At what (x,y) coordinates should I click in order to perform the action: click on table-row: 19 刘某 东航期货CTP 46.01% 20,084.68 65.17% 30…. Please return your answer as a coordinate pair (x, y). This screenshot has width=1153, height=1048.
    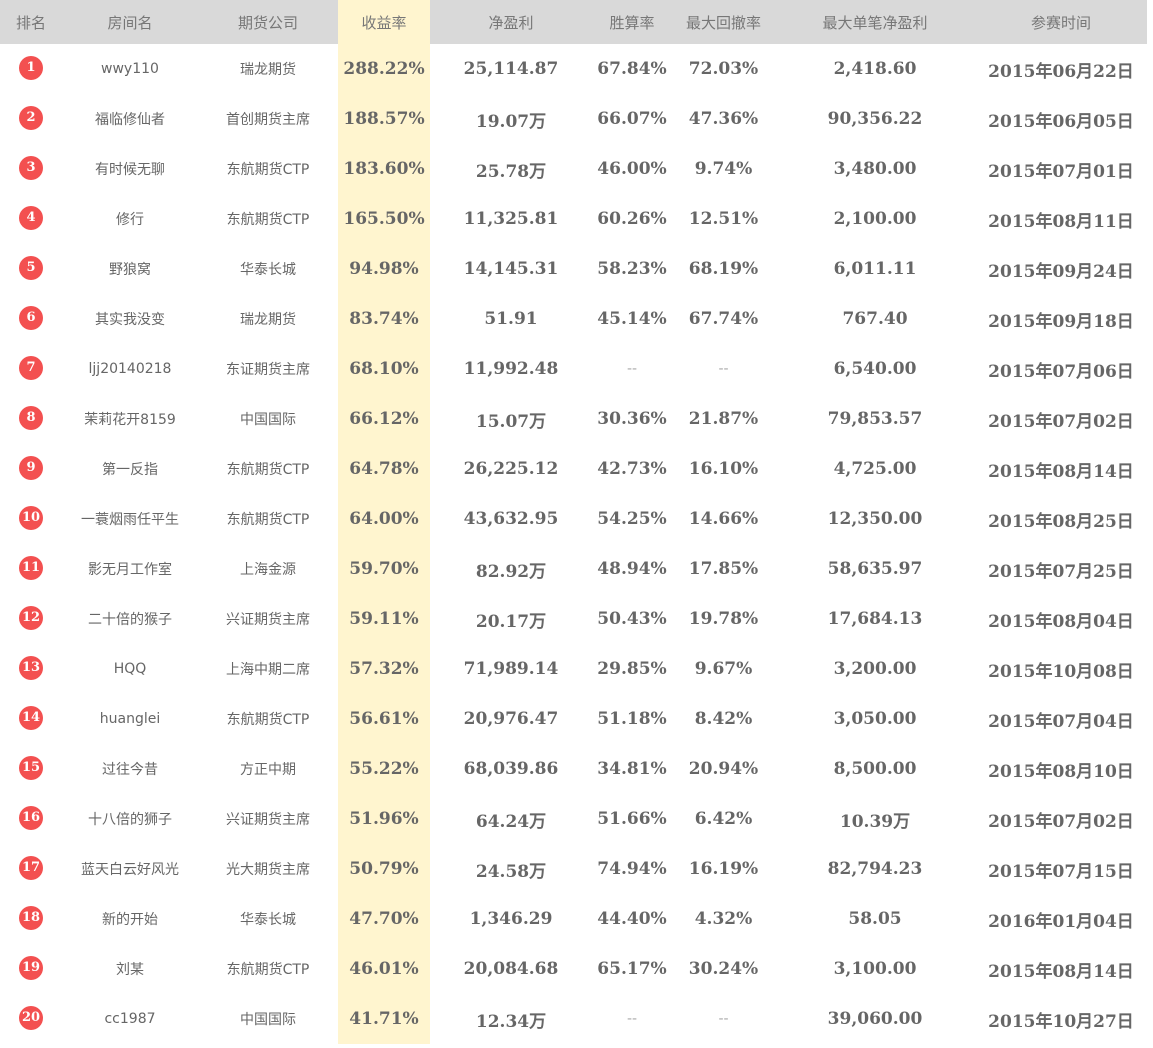
    Looking at the image, I should click on (573, 969).